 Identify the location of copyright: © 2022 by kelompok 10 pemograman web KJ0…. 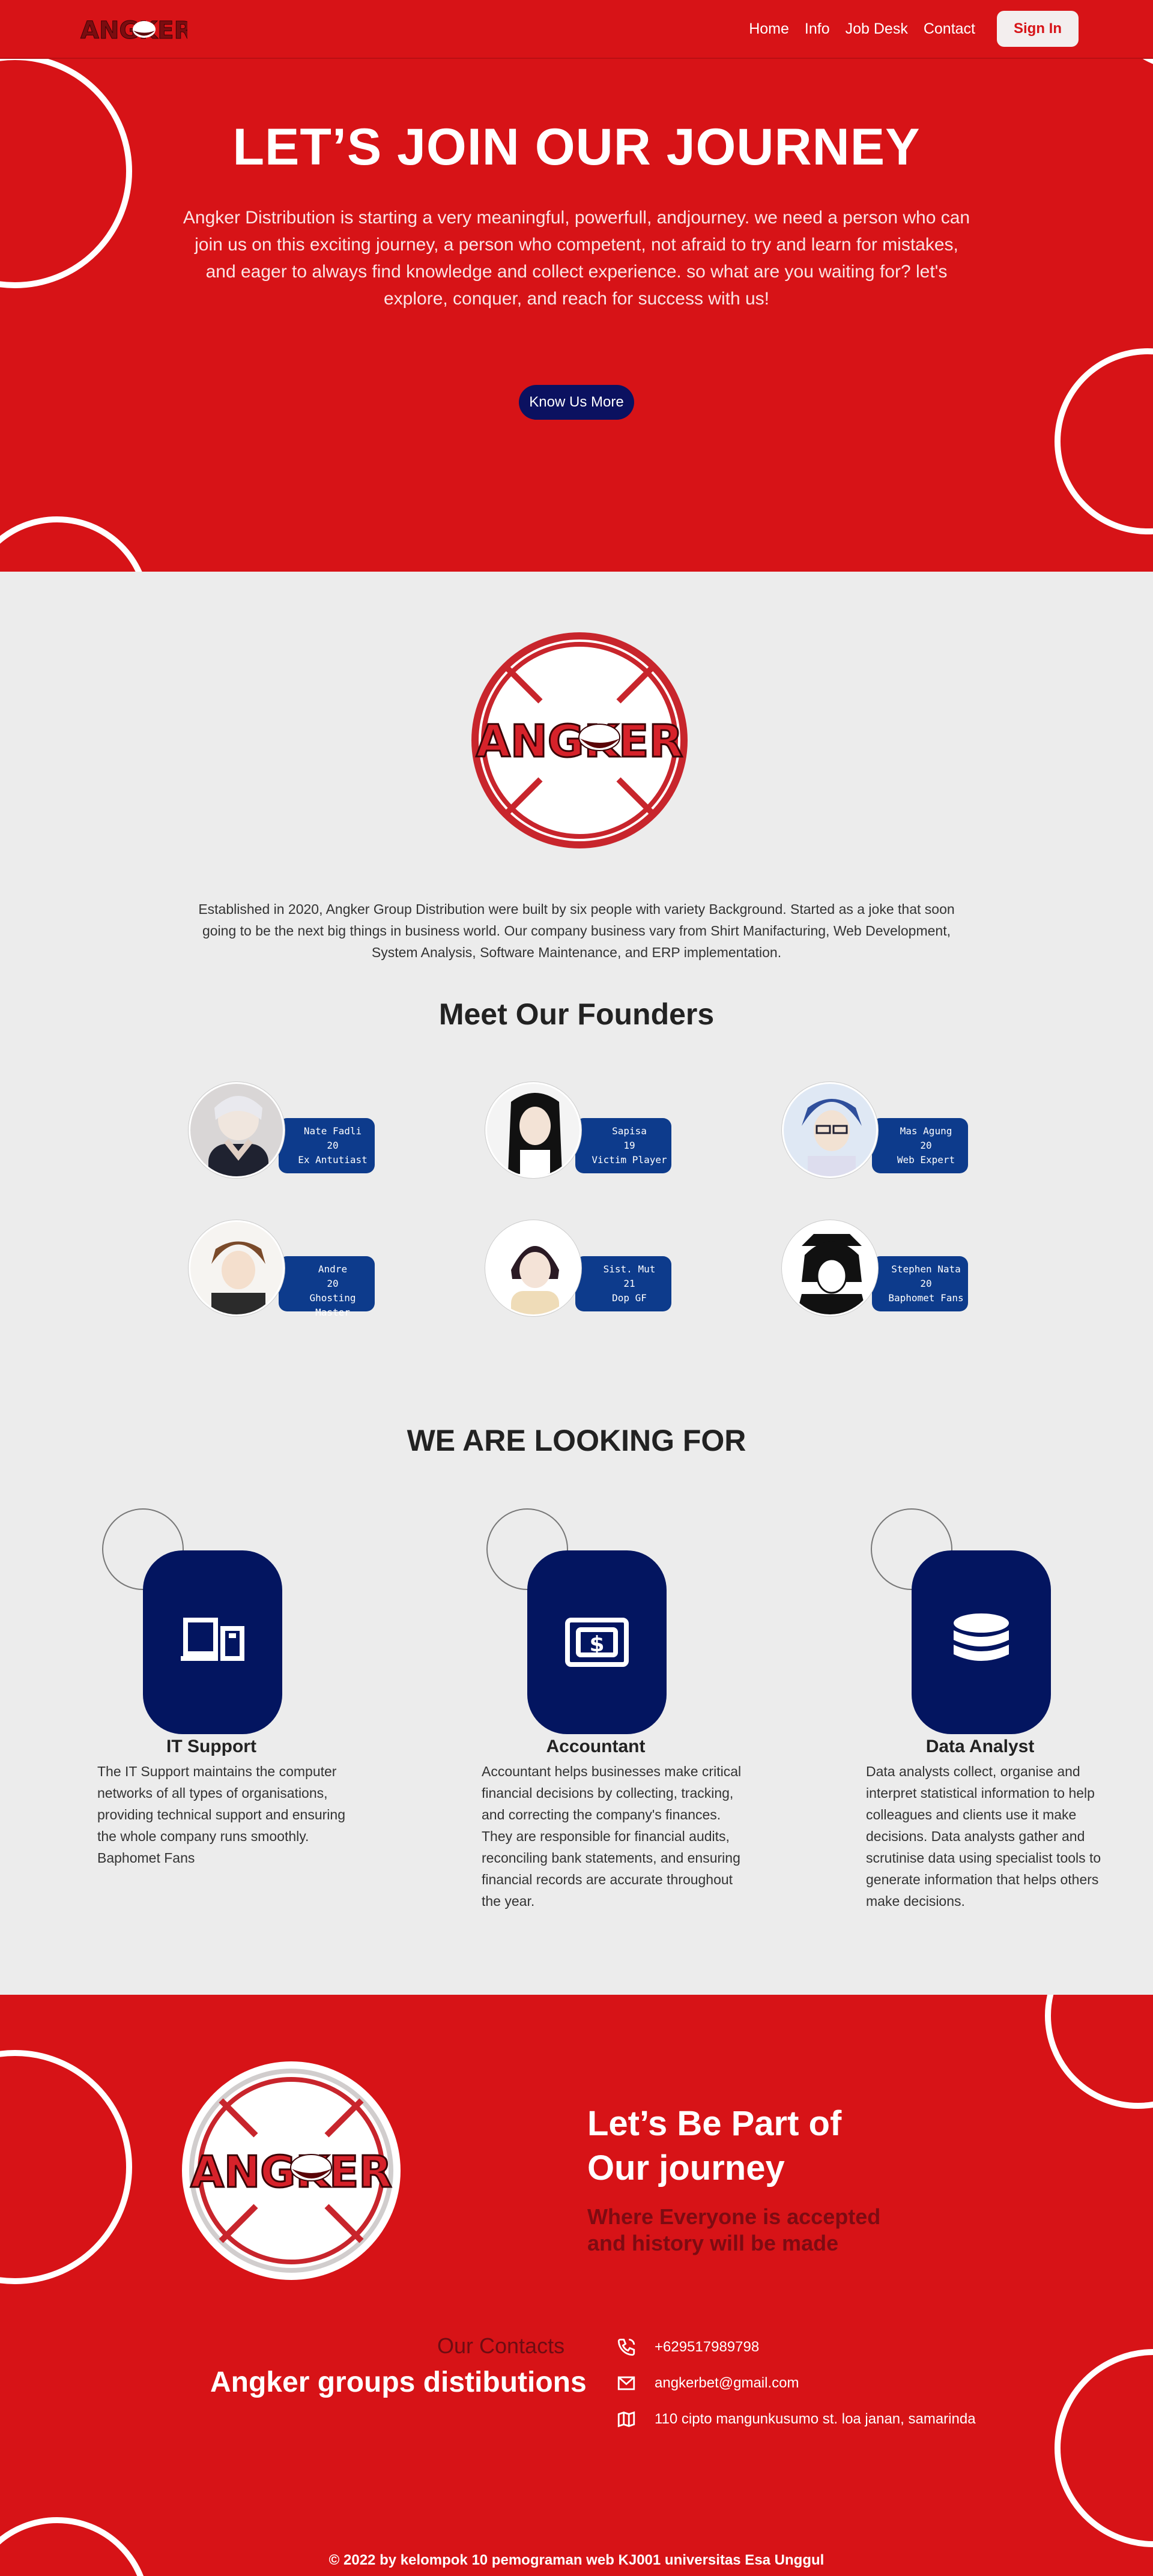
(576, 2560).